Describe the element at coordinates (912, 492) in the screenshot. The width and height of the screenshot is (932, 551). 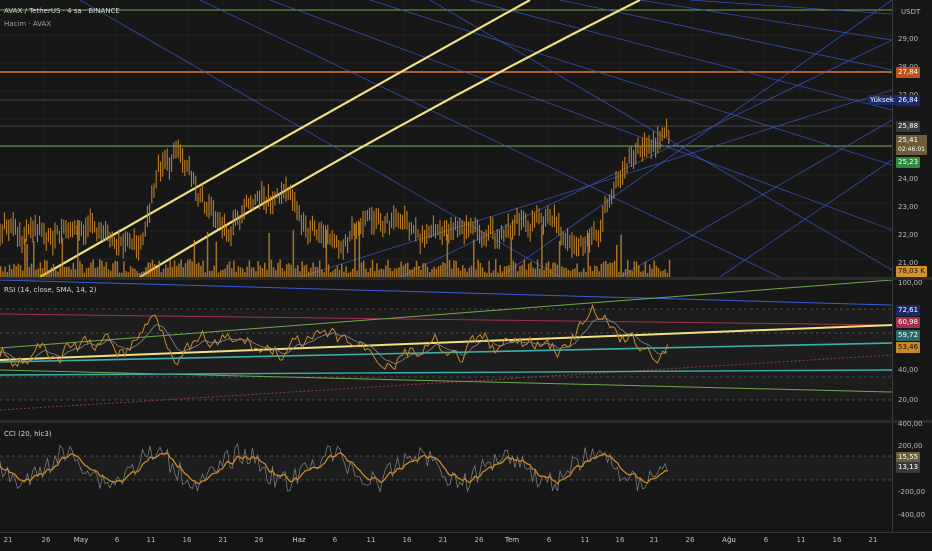
I see `cci-tick: -200,00` at that location.